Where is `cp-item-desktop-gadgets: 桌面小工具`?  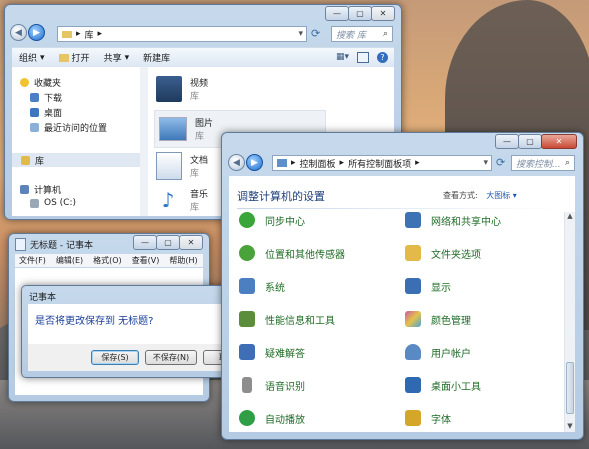
cp-item-desktop-gadgets: 桌面小工具 is located at coordinates (443, 385).